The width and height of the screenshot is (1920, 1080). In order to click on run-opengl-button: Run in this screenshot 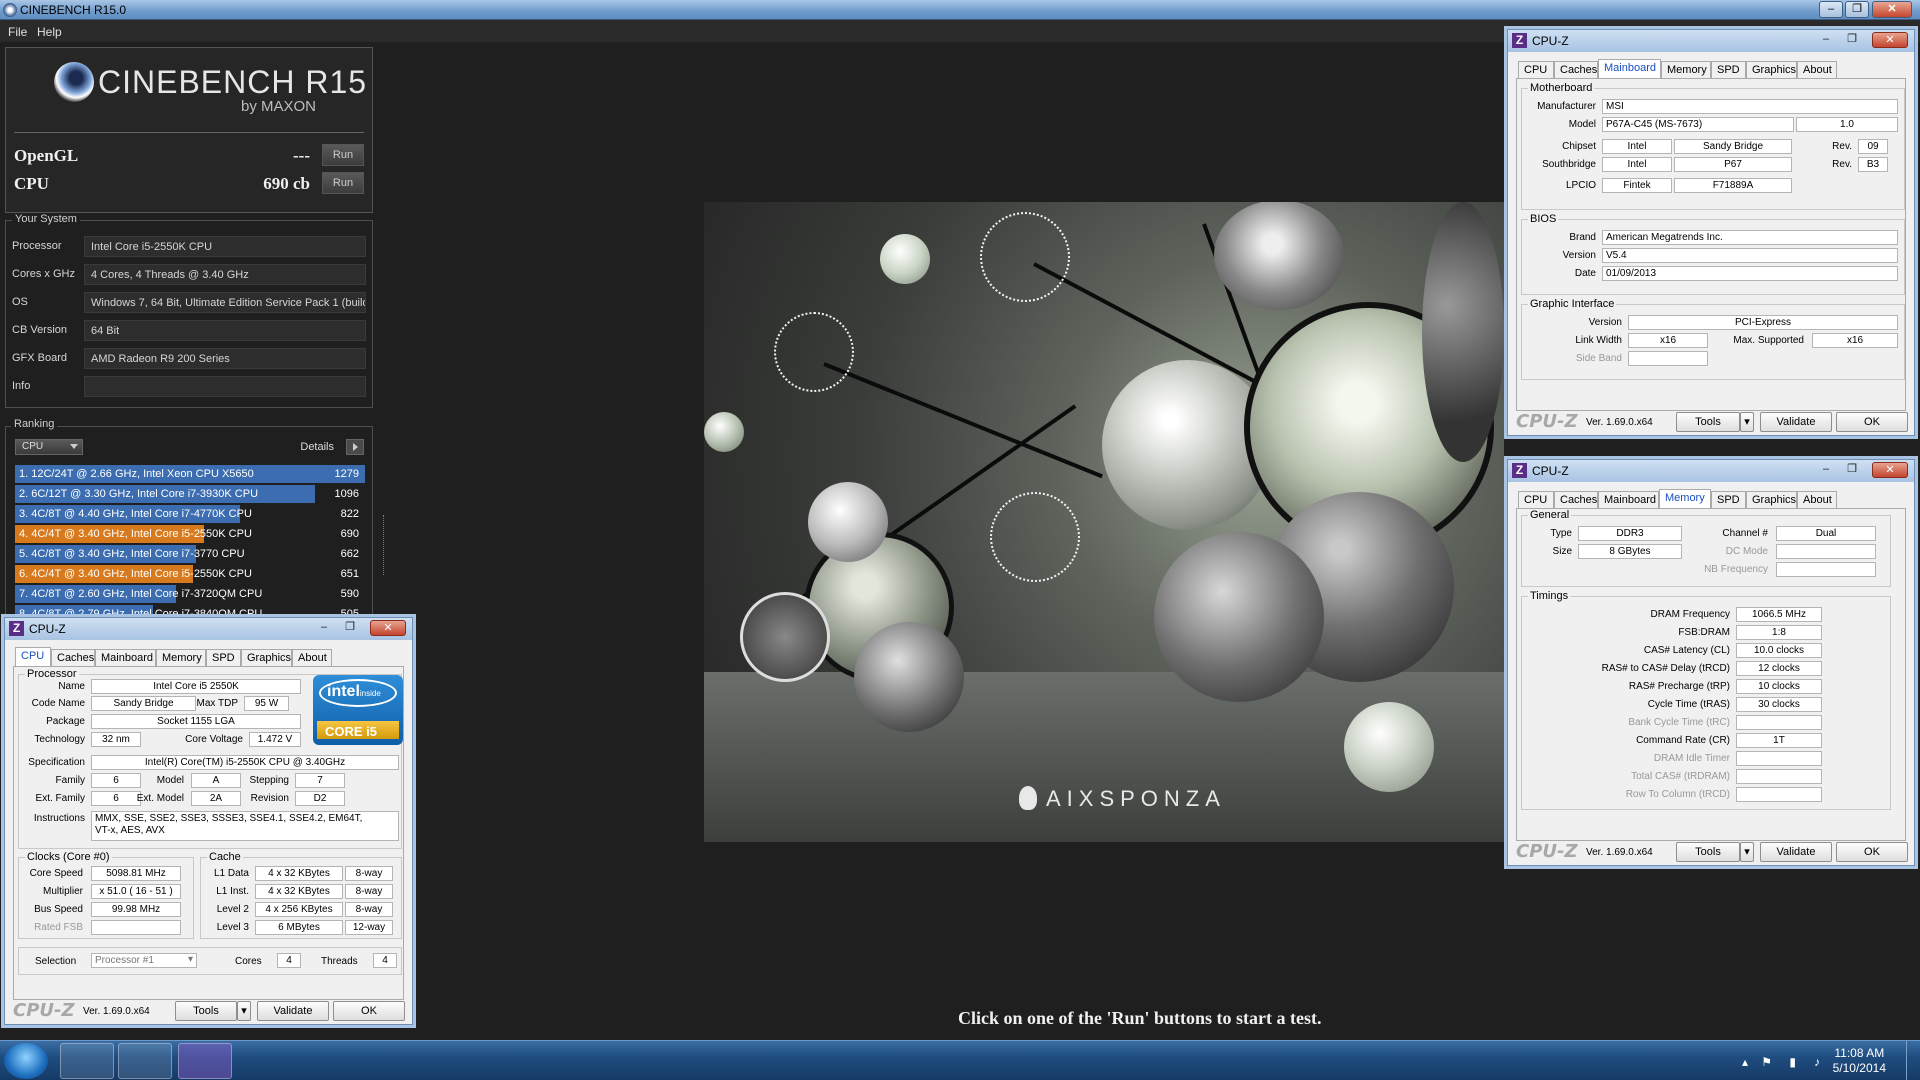, I will do `click(343, 155)`.